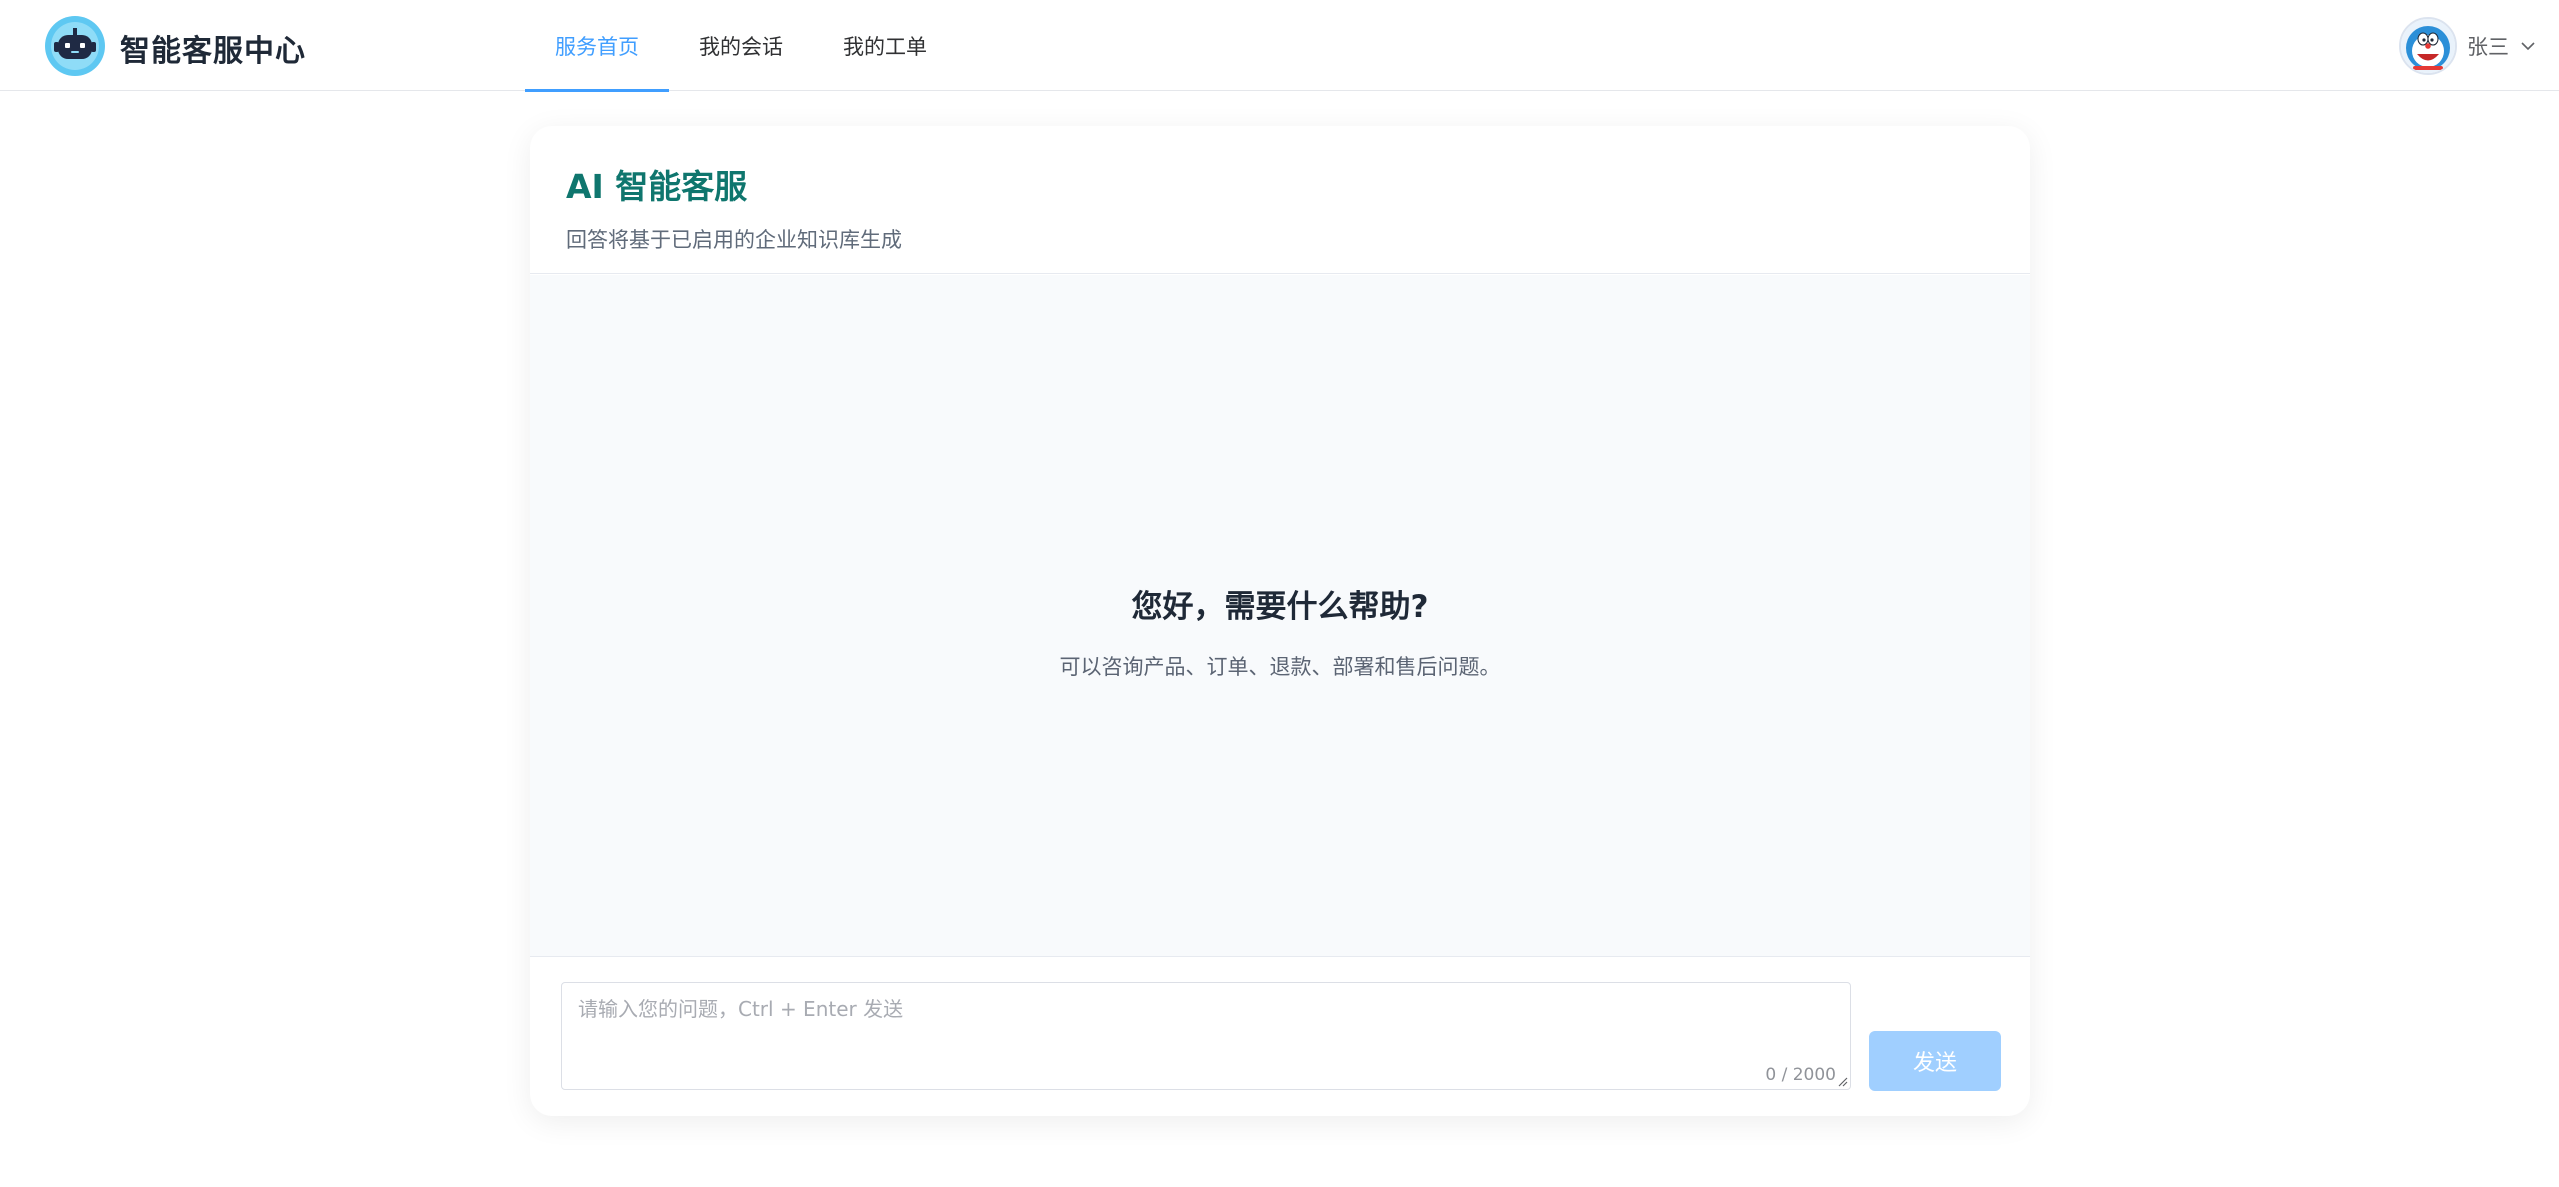 Image resolution: width=2559 pixels, height=1187 pixels. Describe the element at coordinates (1280, 607) in the screenshot. I see `welcome-title: 您好，需要什么帮助?` at that location.